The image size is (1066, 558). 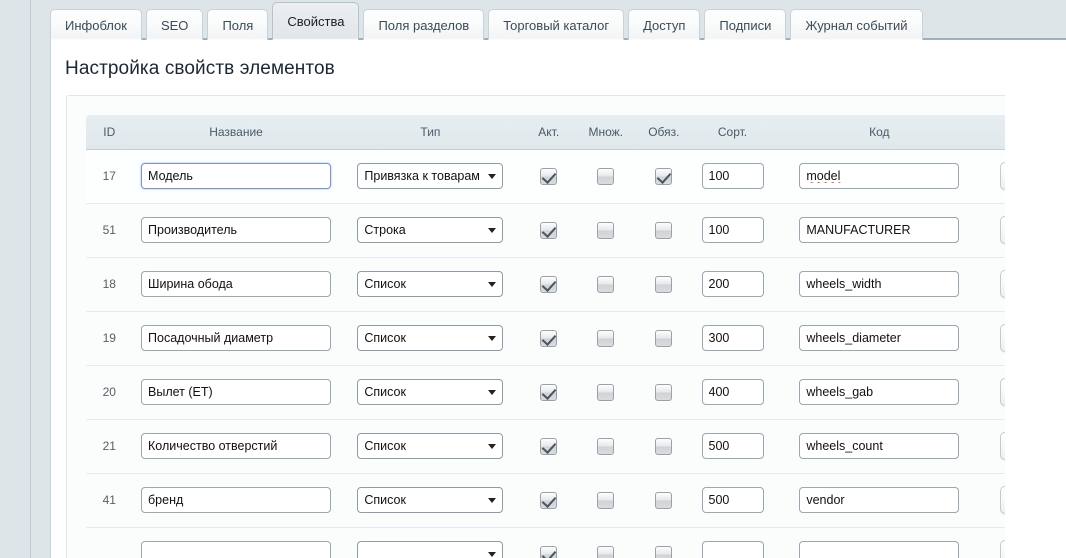 I want to click on cell-id, so click(x=109, y=542).